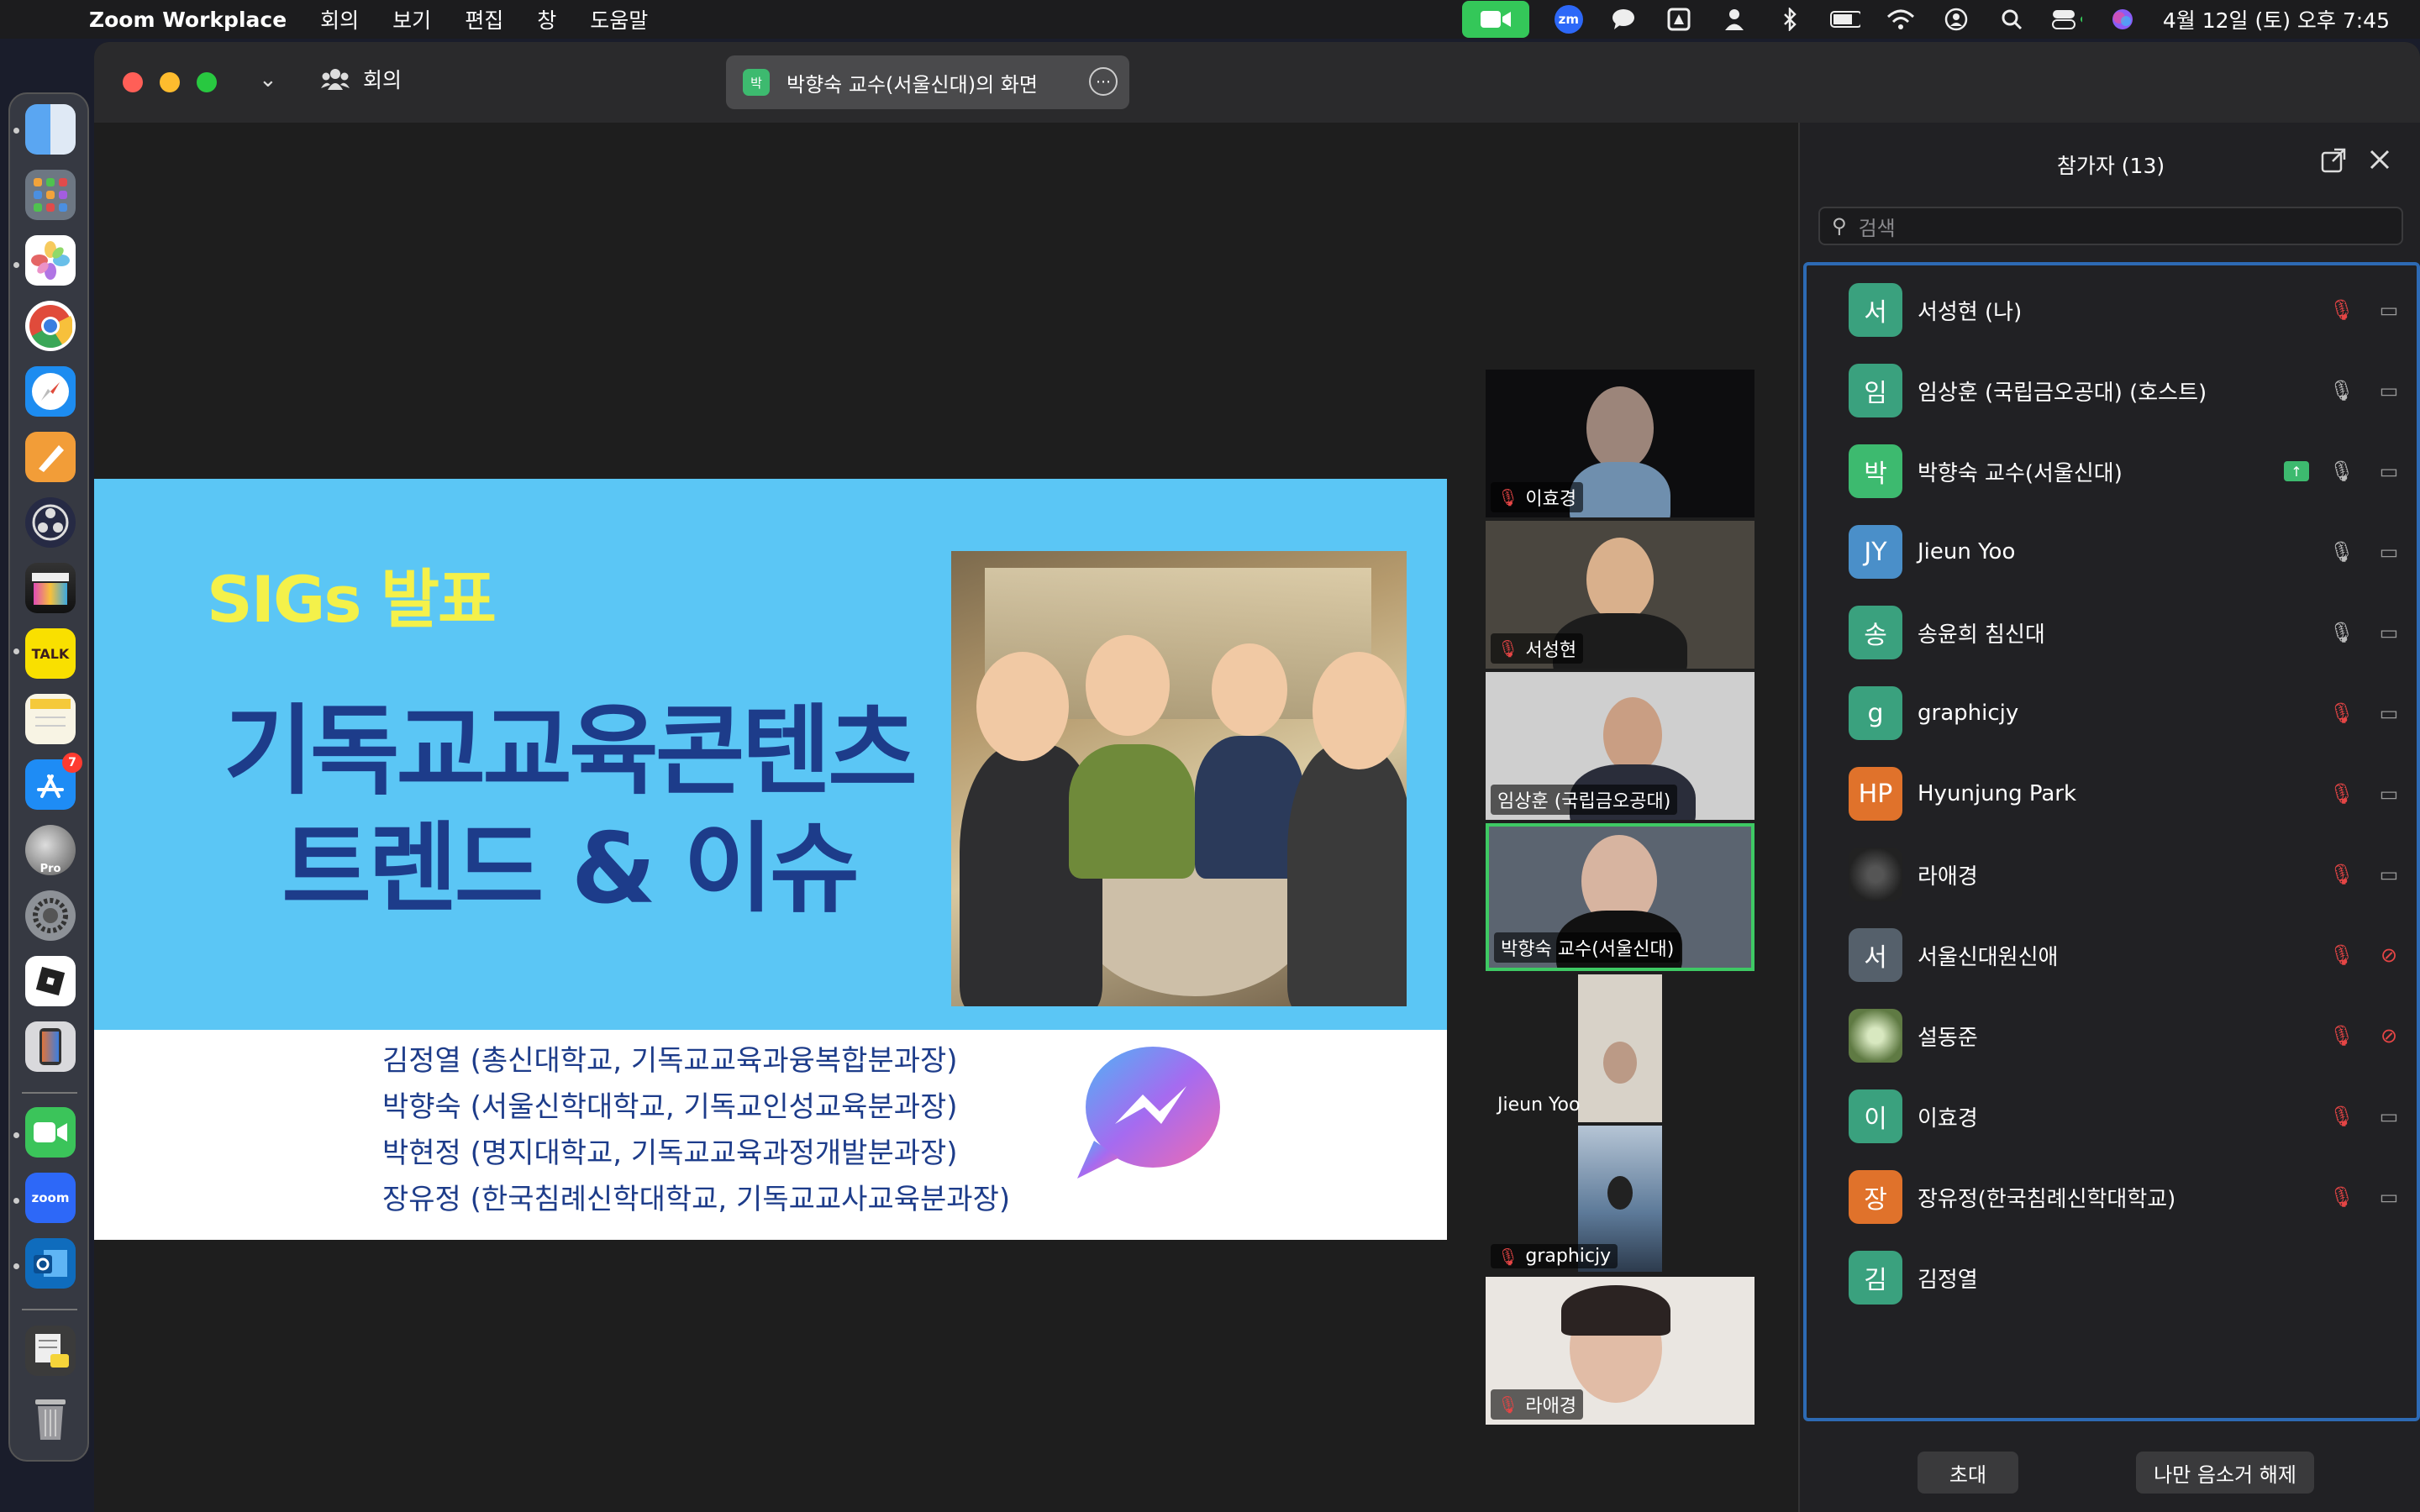 The image size is (2420, 1512). What do you see at coordinates (2066, 19) in the screenshot?
I see `control-center-icon` at bounding box center [2066, 19].